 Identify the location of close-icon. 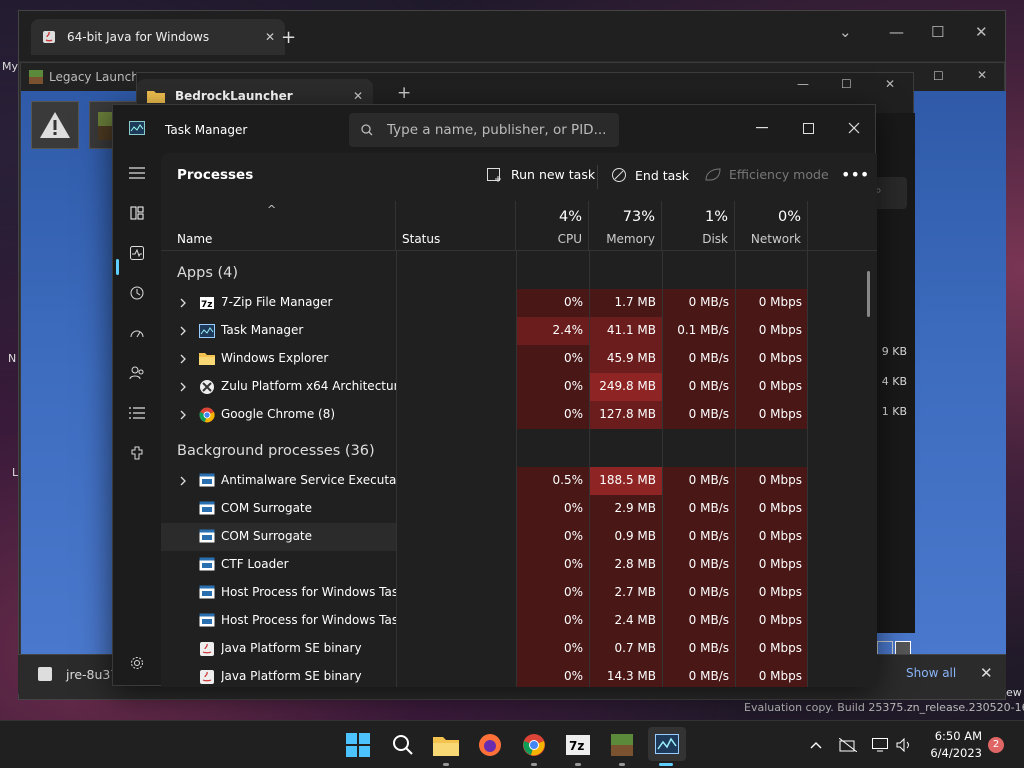
(854, 128).